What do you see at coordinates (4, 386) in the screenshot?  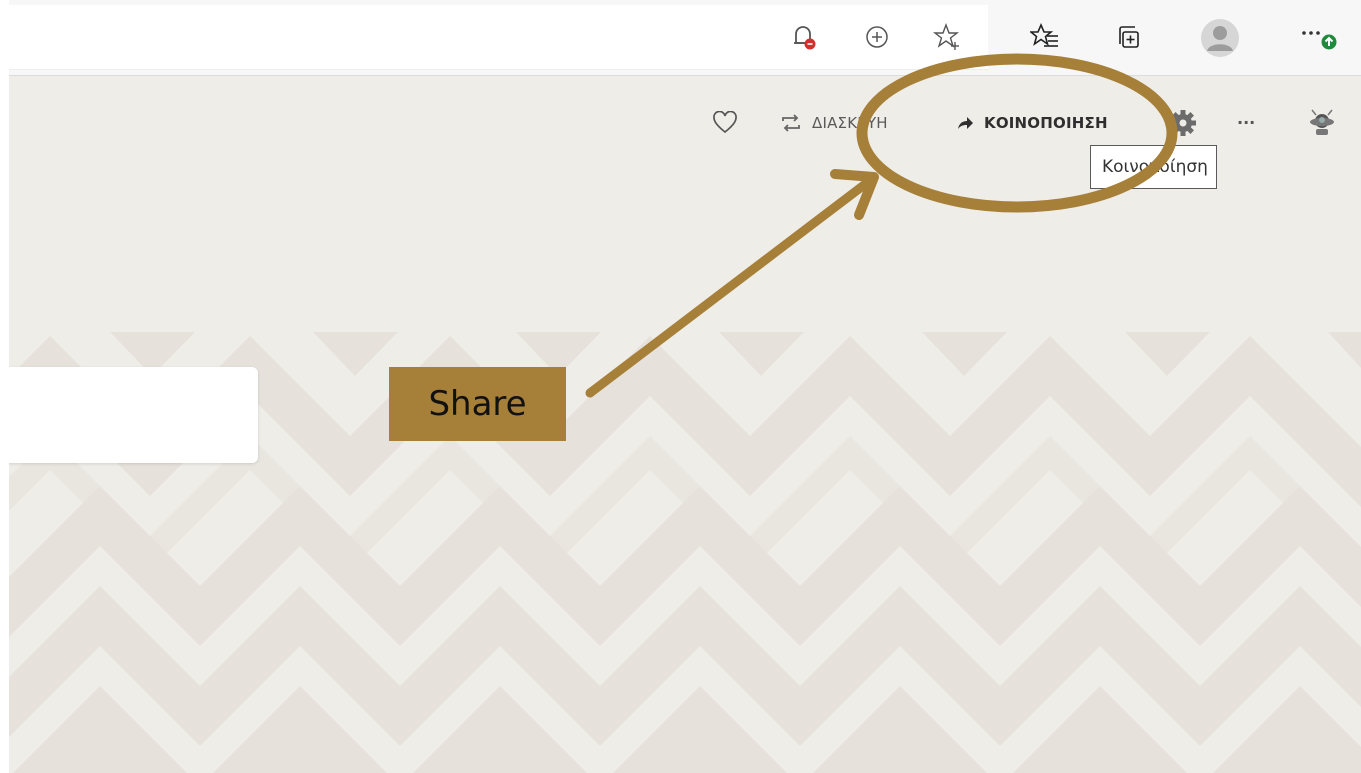 I see `window-left-edge` at bounding box center [4, 386].